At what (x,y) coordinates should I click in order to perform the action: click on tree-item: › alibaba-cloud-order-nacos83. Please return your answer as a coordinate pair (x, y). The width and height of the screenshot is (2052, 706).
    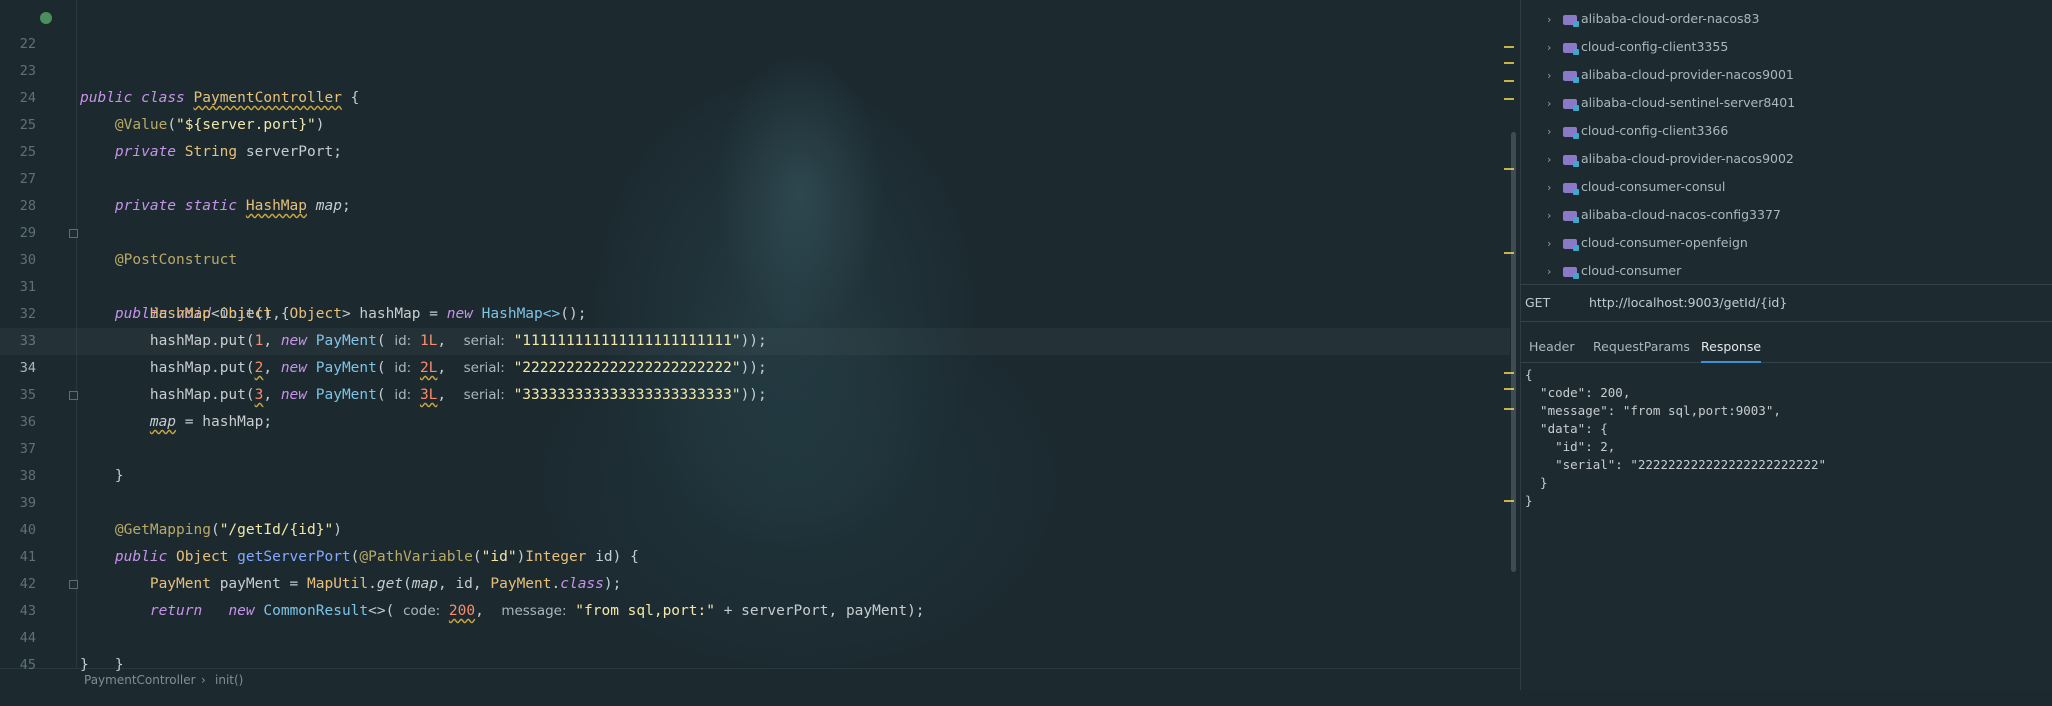
    Looking at the image, I should click on (1653, 19).